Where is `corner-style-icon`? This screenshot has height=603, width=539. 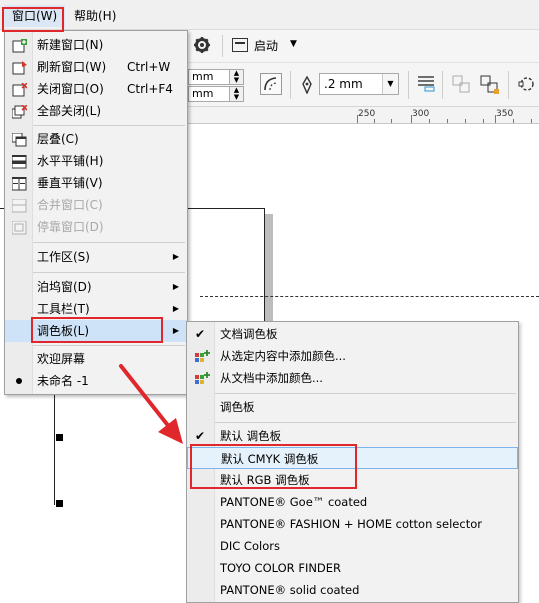 corner-style-icon is located at coordinates (271, 84).